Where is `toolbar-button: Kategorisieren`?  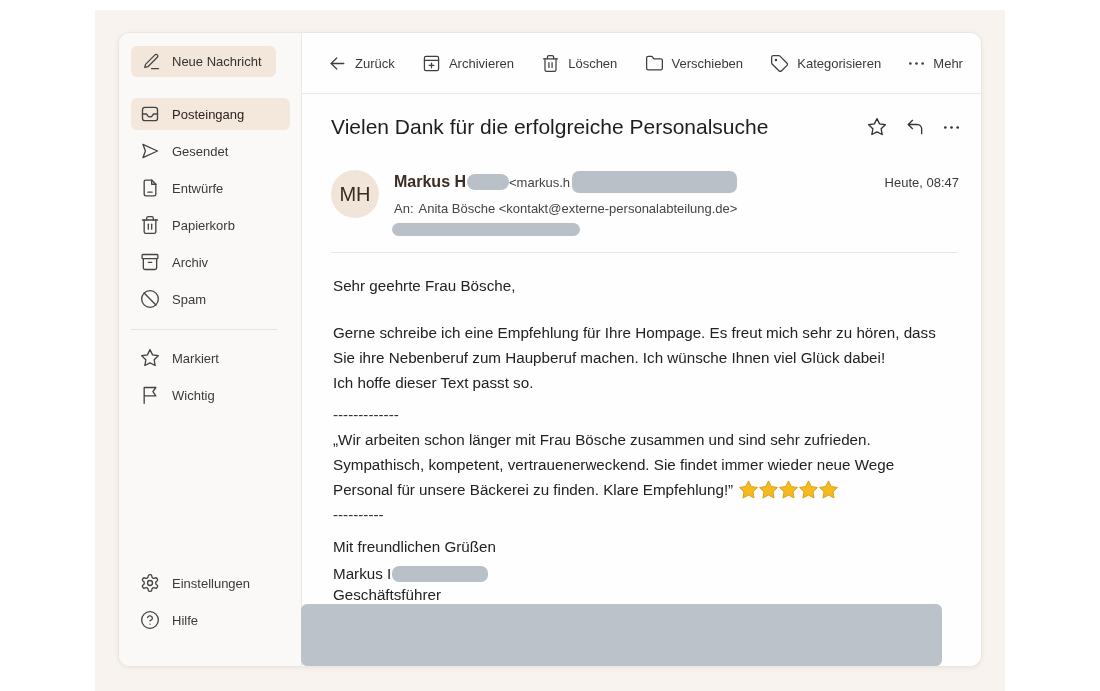 toolbar-button: Kategorisieren is located at coordinates (826, 63).